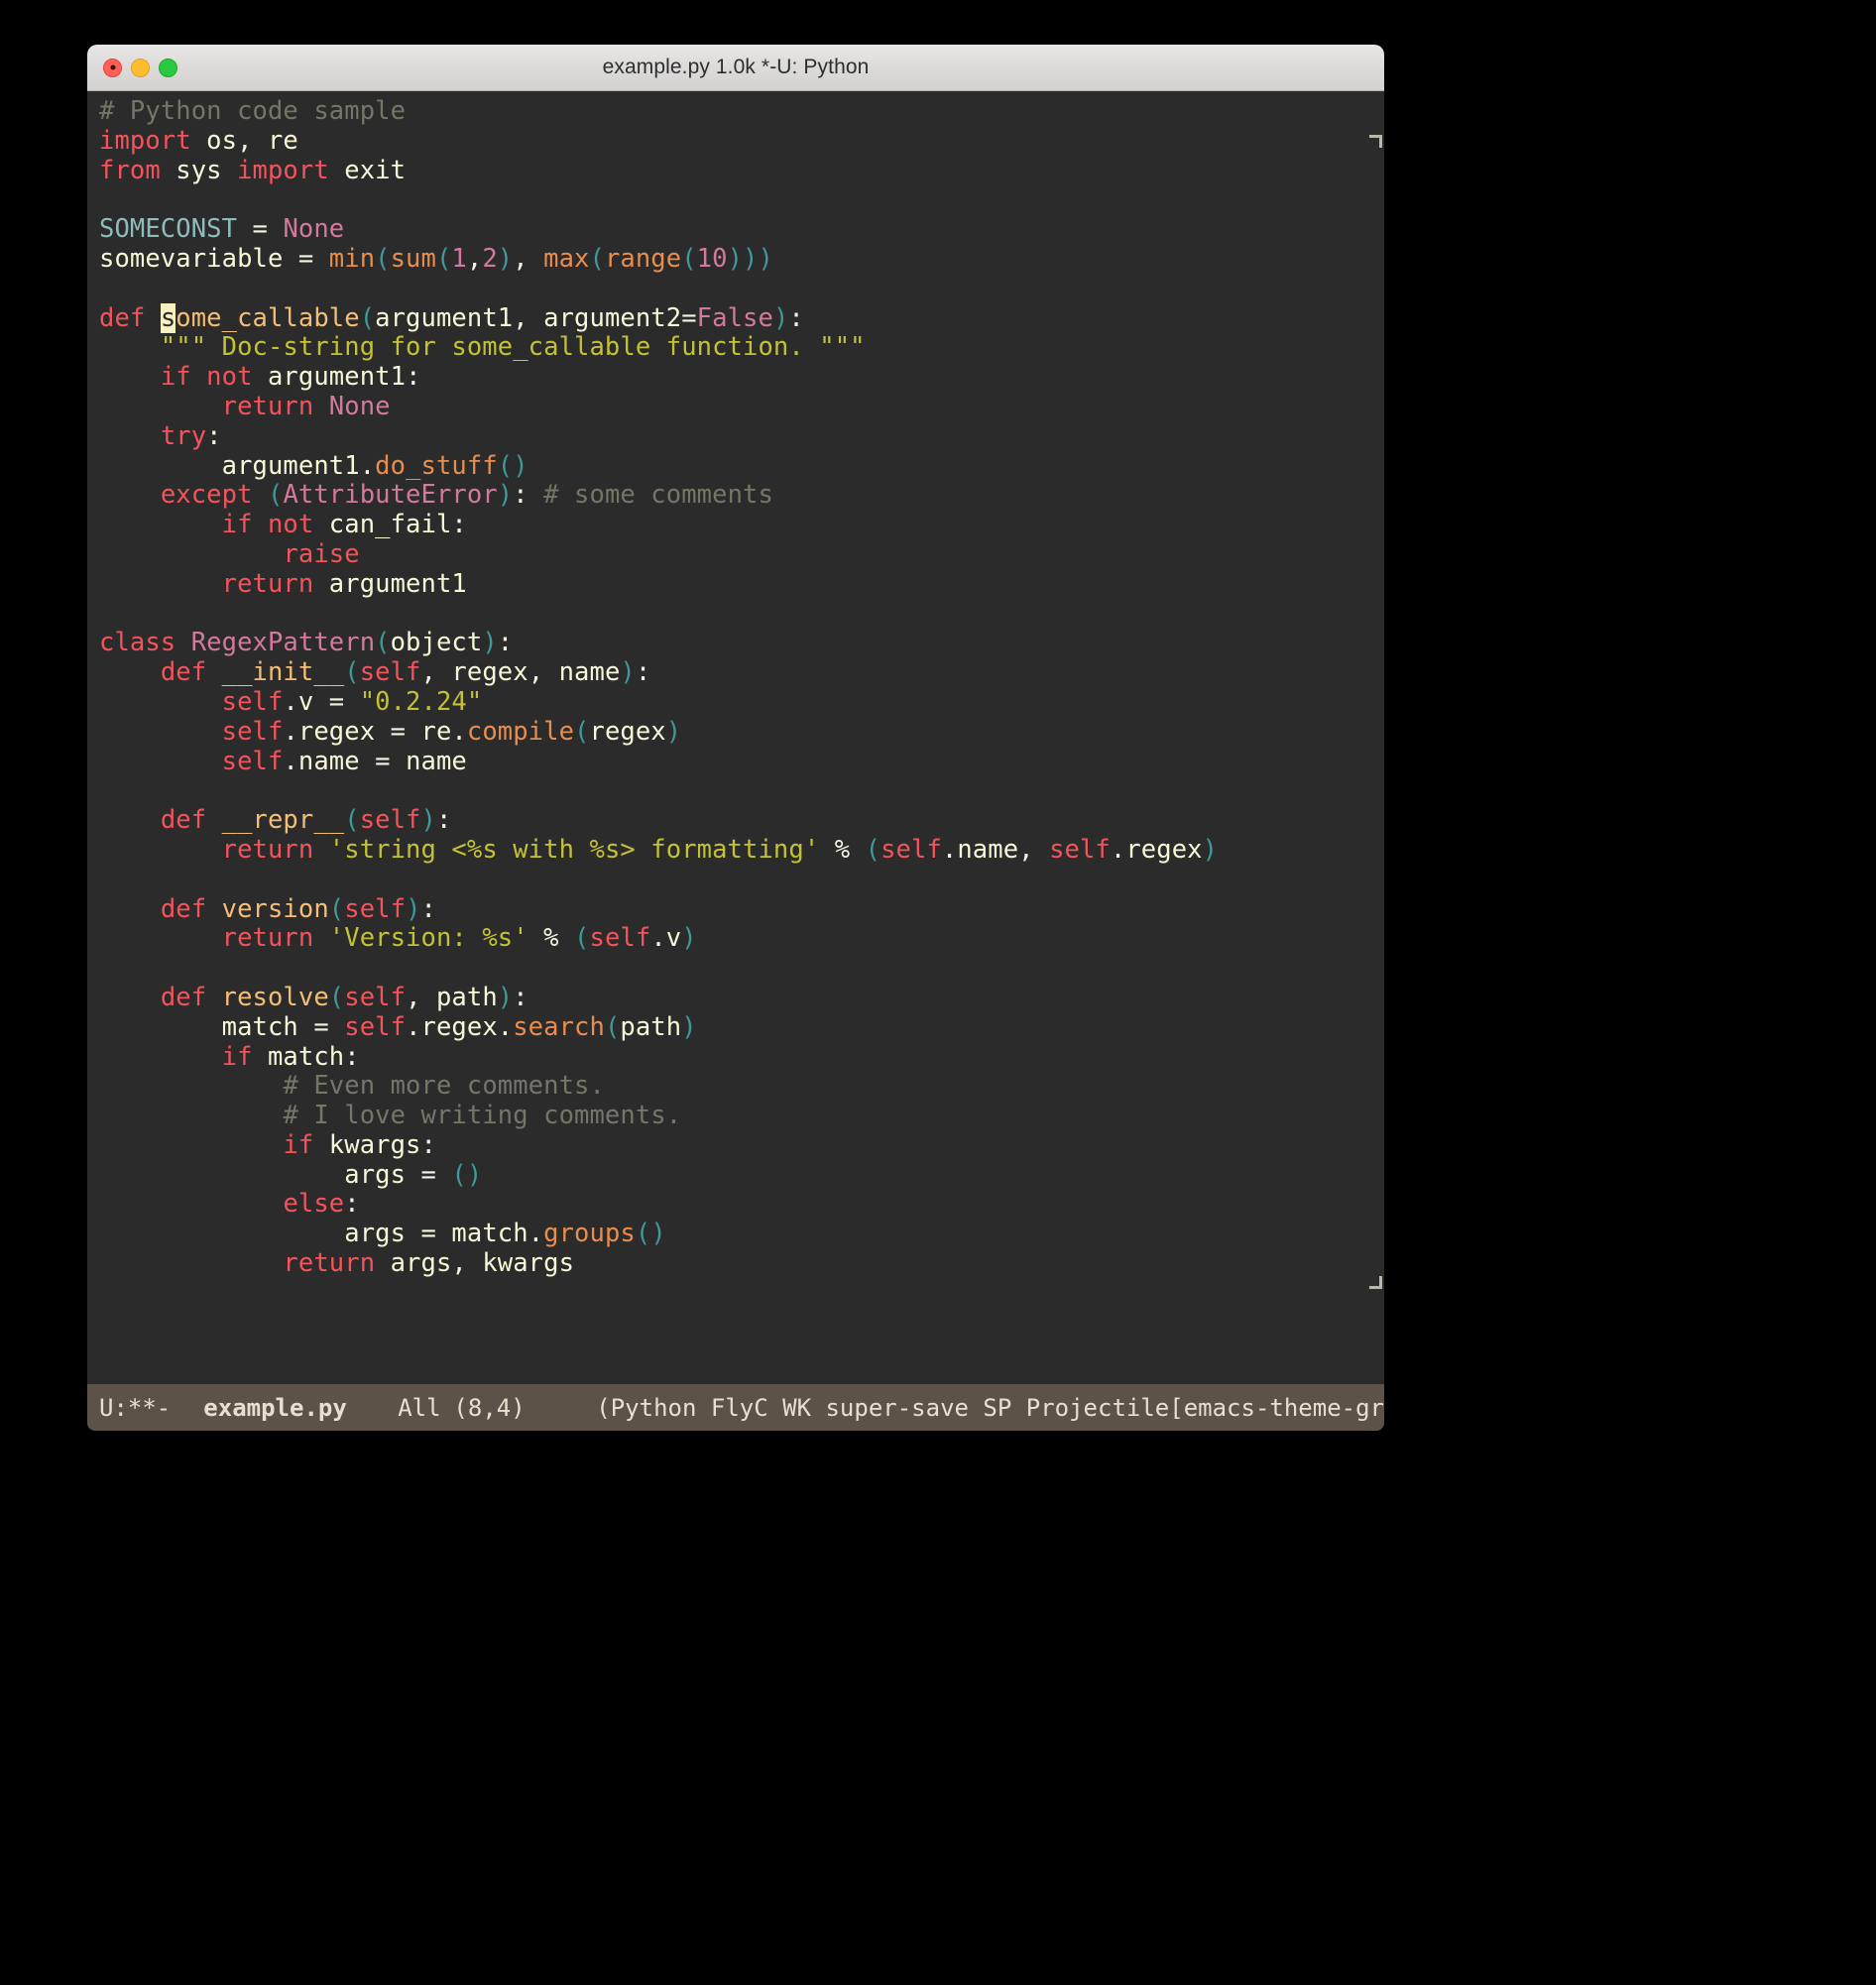 This screenshot has height=1985, width=1876. Describe the element at coordinates (135, 1407) in the screenshot. I see `modeline-status: U:**-` at that location.